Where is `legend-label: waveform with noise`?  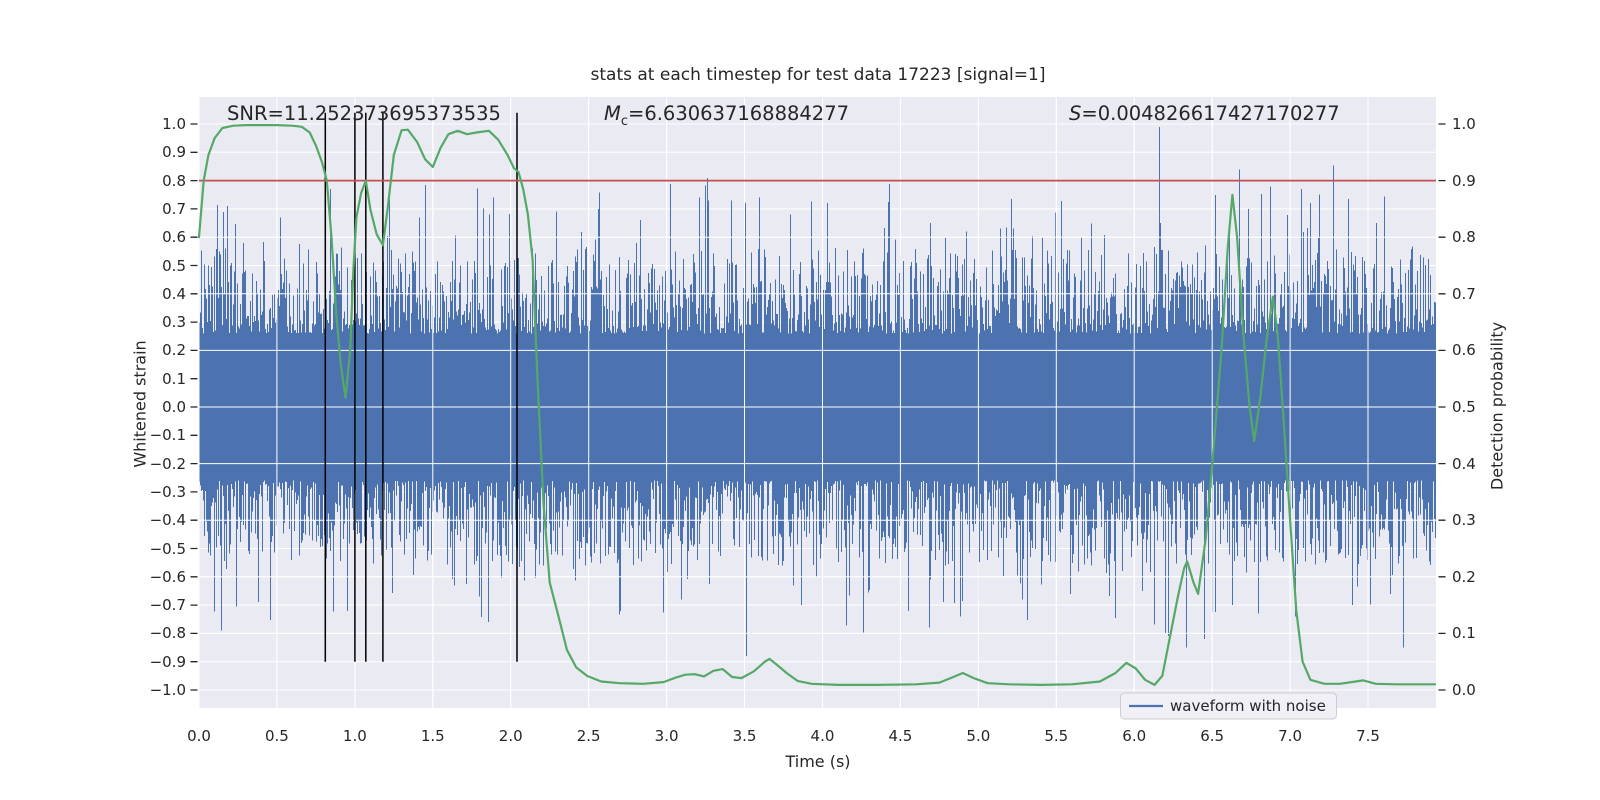
legend-label: waveform with noise is located at coordinates (1248, 706).